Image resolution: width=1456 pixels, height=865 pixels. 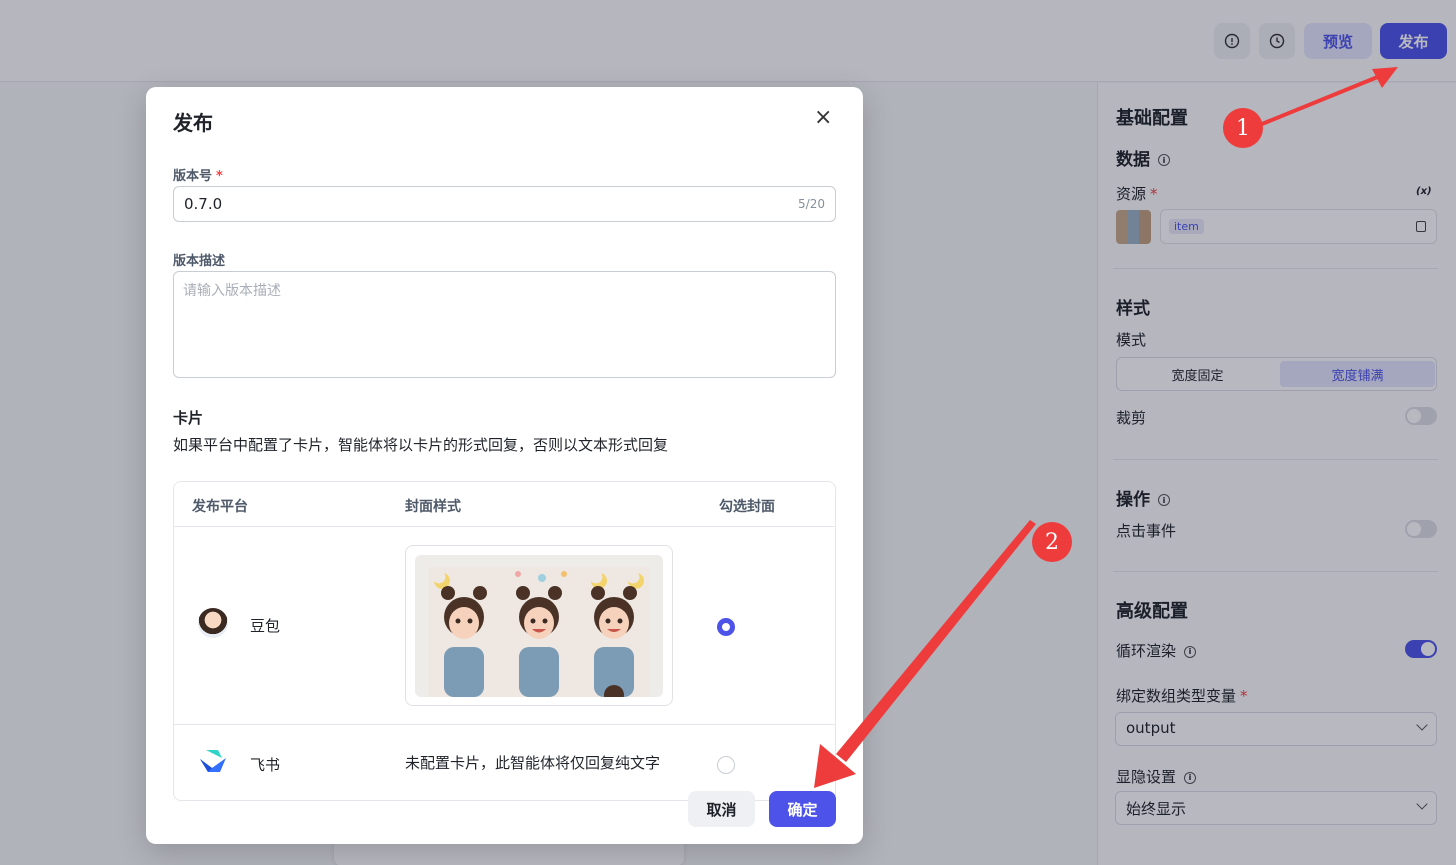 I want to click on step-marker-2: 2, so click(x=1052, y=542).